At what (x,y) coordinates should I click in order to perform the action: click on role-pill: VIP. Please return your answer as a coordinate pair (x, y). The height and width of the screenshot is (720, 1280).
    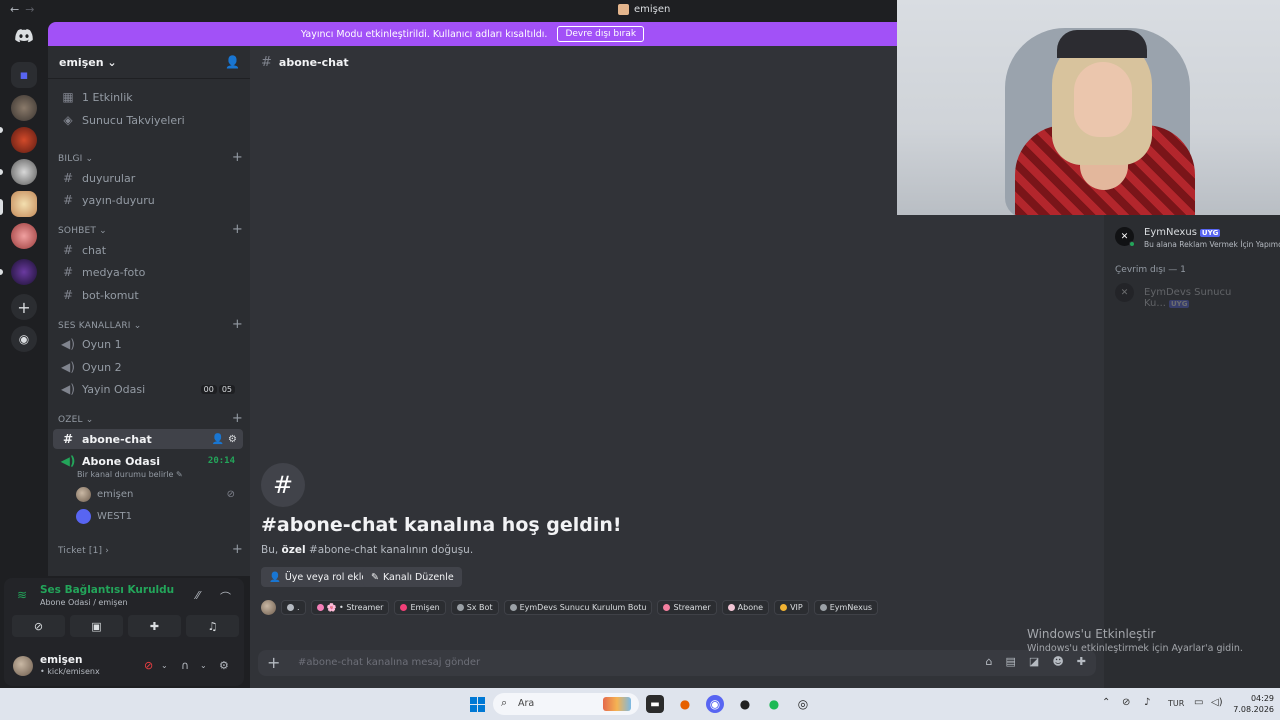
    Looking at the image, I should click on (791, 607).